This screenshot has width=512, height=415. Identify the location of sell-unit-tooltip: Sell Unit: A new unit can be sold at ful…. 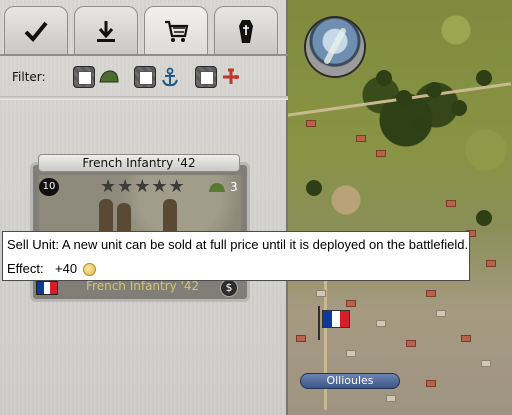
(236, 256).